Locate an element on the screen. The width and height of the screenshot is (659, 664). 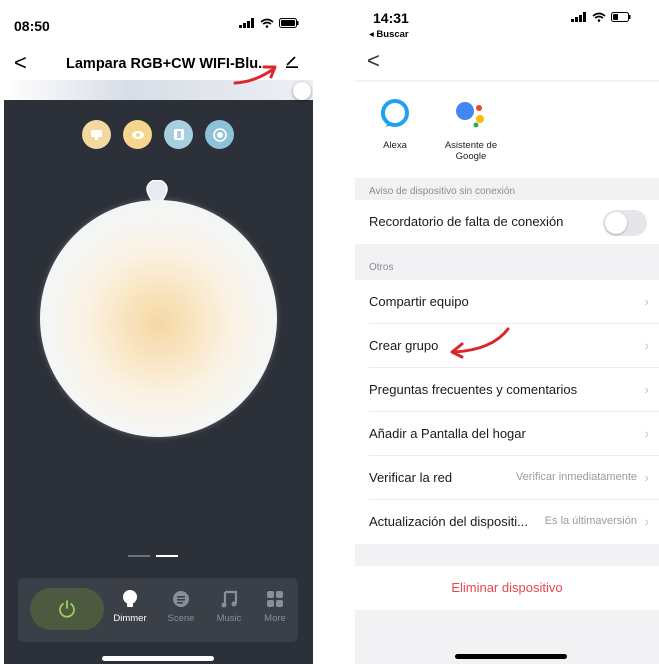
google-assistant-item: Asistente de Google is located at coordinates (471, 129).